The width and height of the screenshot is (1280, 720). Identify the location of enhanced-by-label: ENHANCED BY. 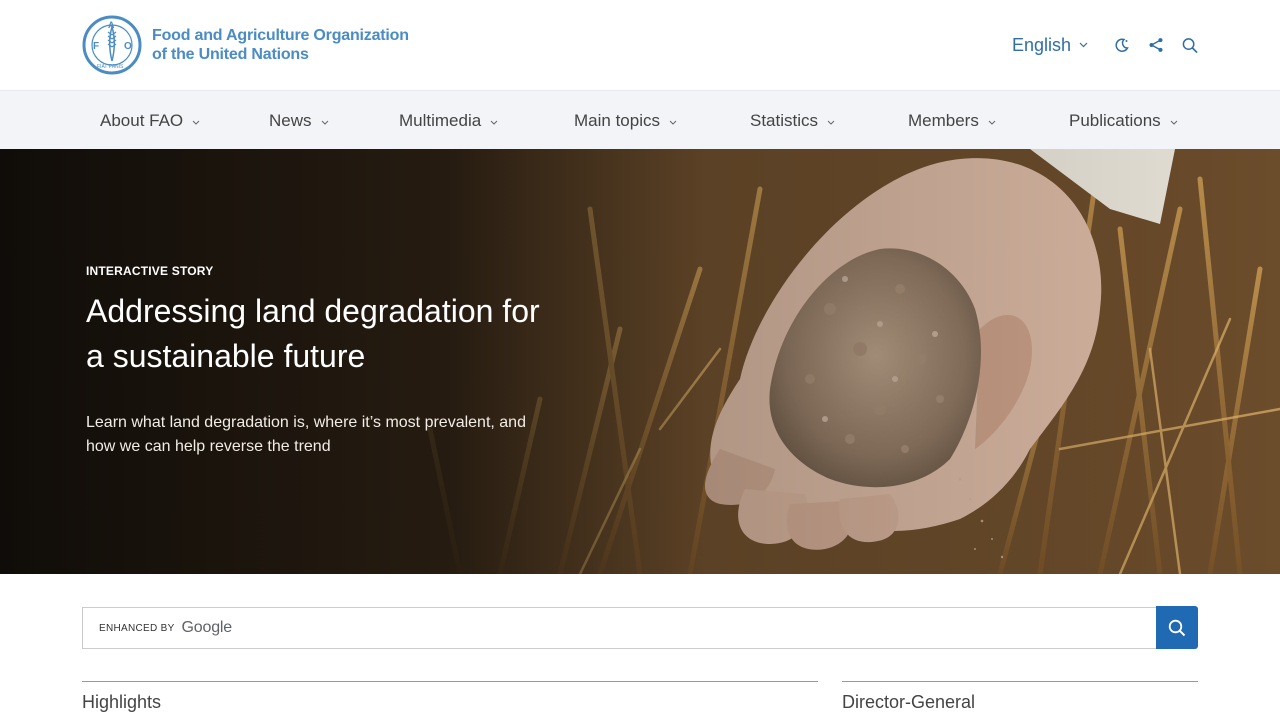
(137, 628).